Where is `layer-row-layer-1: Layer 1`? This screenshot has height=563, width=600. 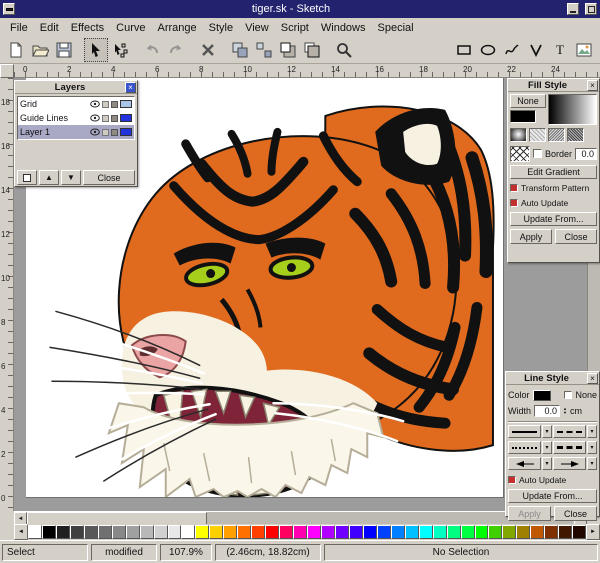
layer-row-layer-1: Layer 1 is located at coordinates (76, 132).